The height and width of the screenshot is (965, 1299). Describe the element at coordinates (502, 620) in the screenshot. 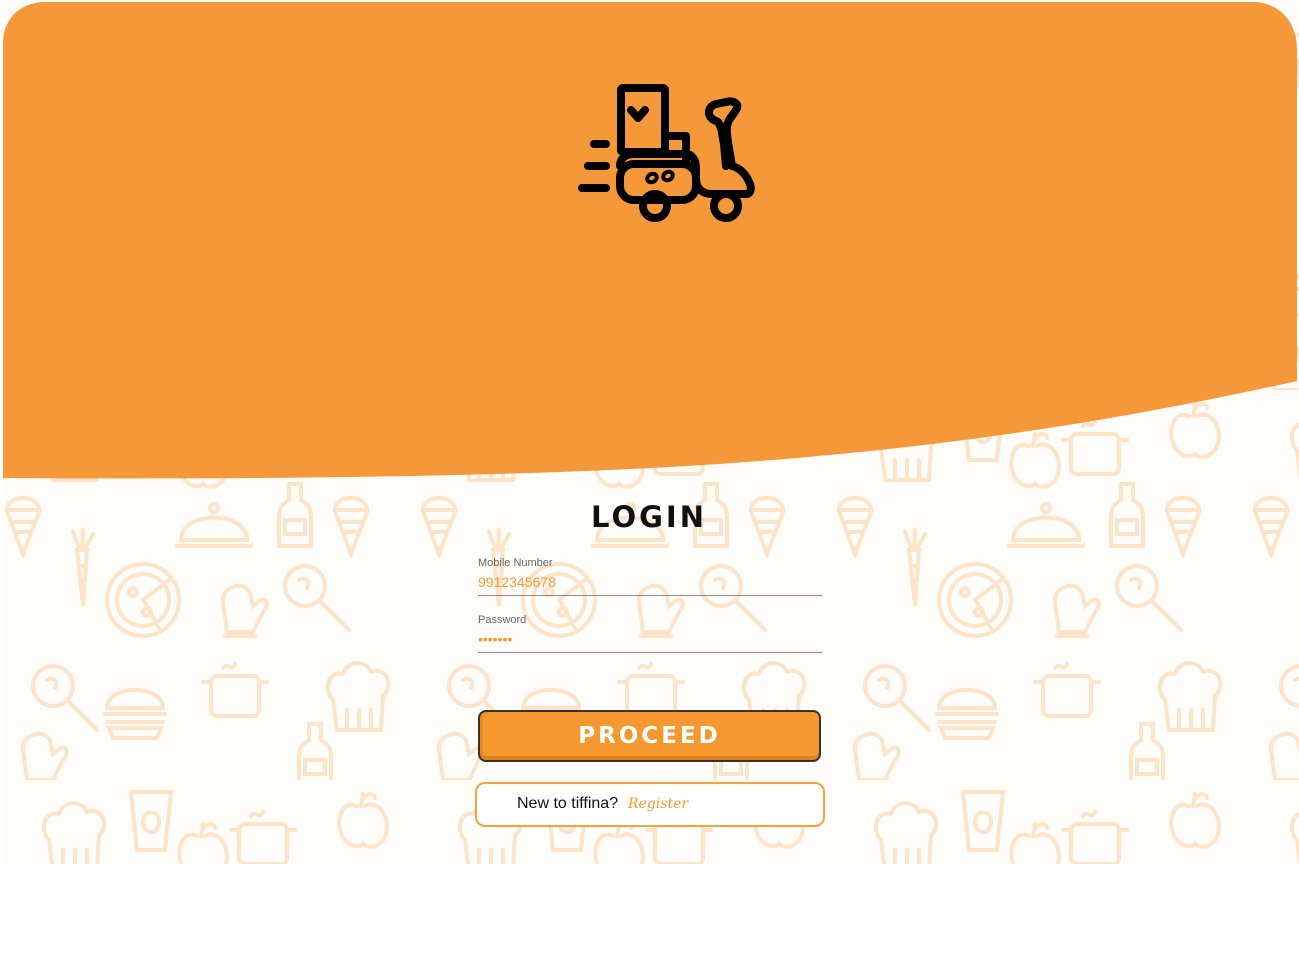

I see `password-label: Password` at that location.